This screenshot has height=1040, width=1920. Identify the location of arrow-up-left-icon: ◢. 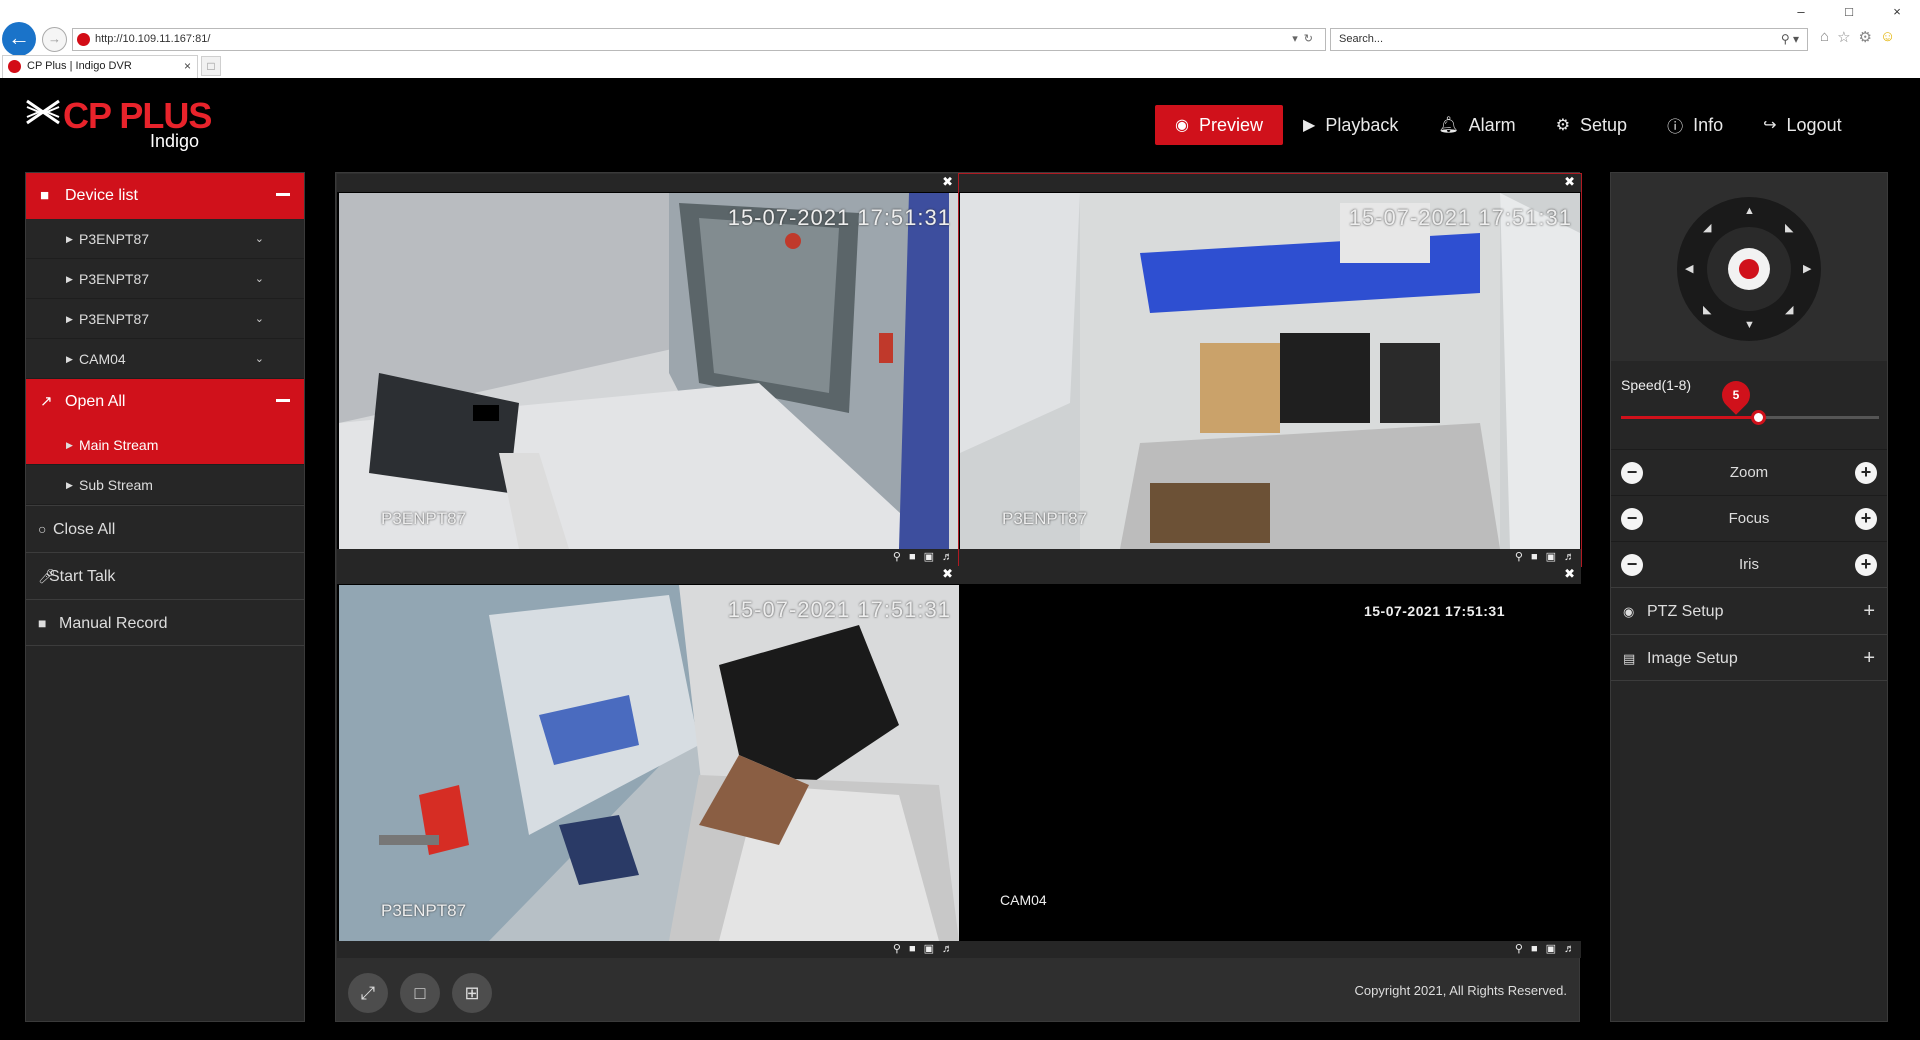
(1707, 227).